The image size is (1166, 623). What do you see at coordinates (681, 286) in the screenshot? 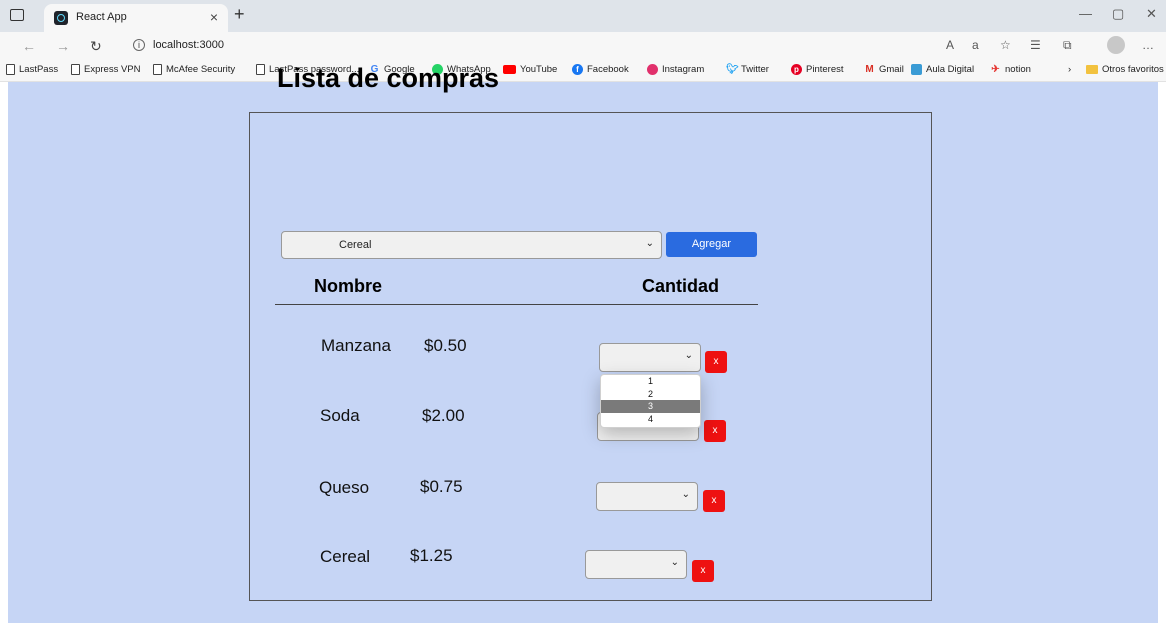
I see `column-header-quantity: Cantidad` at bounding box center [681, 286].